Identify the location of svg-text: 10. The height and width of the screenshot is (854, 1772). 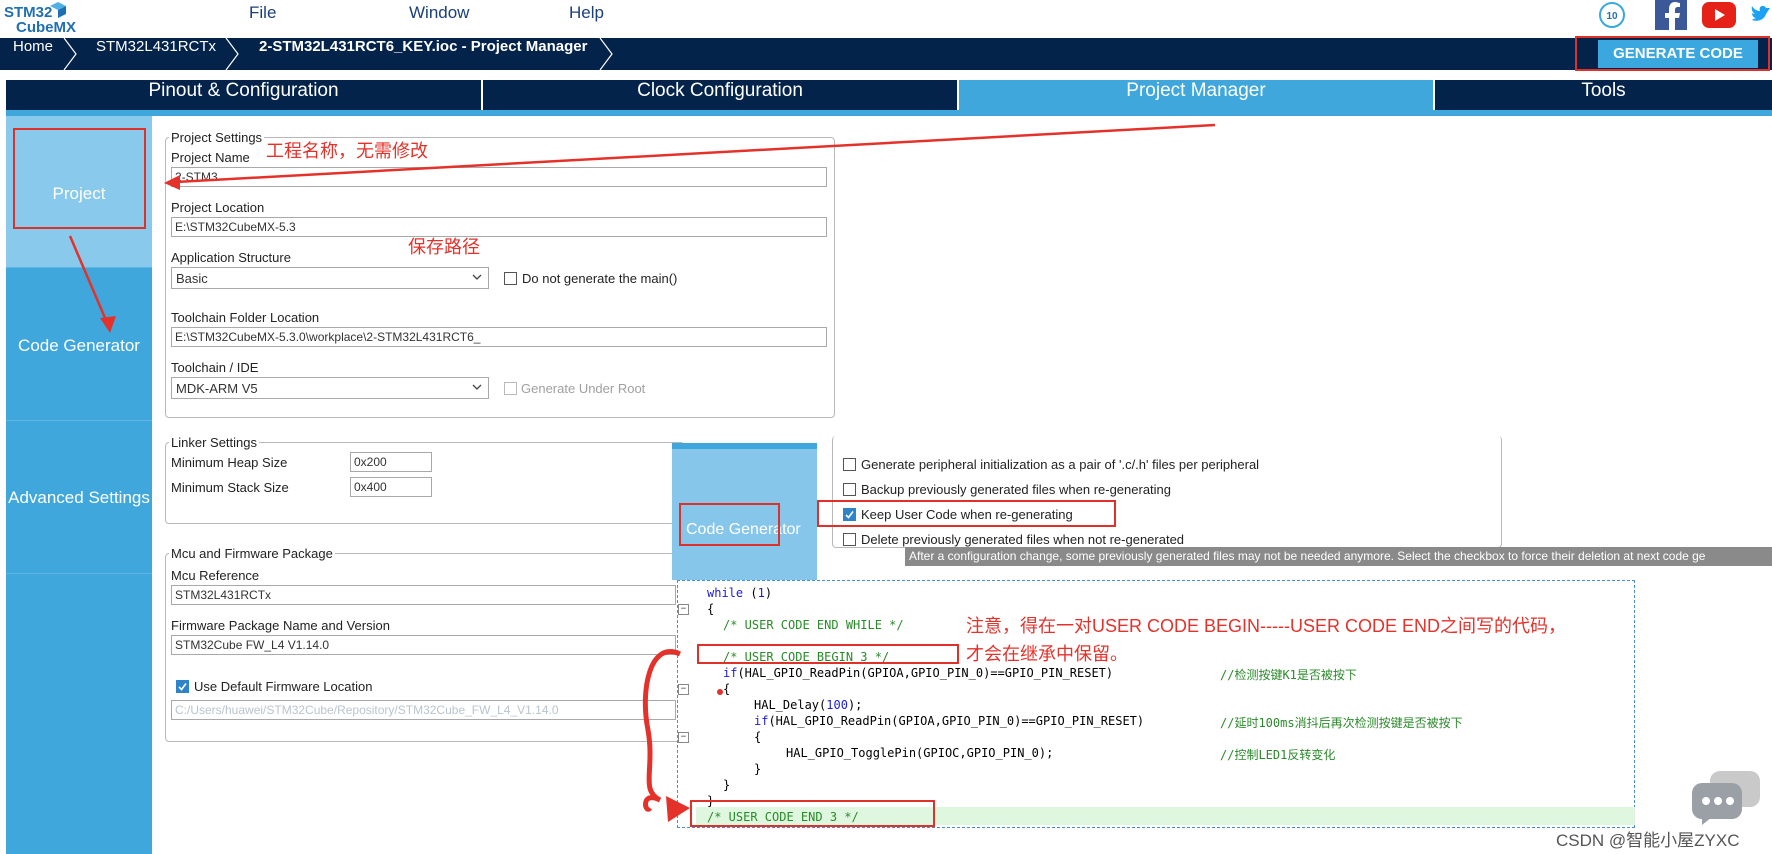
(1612, 16).